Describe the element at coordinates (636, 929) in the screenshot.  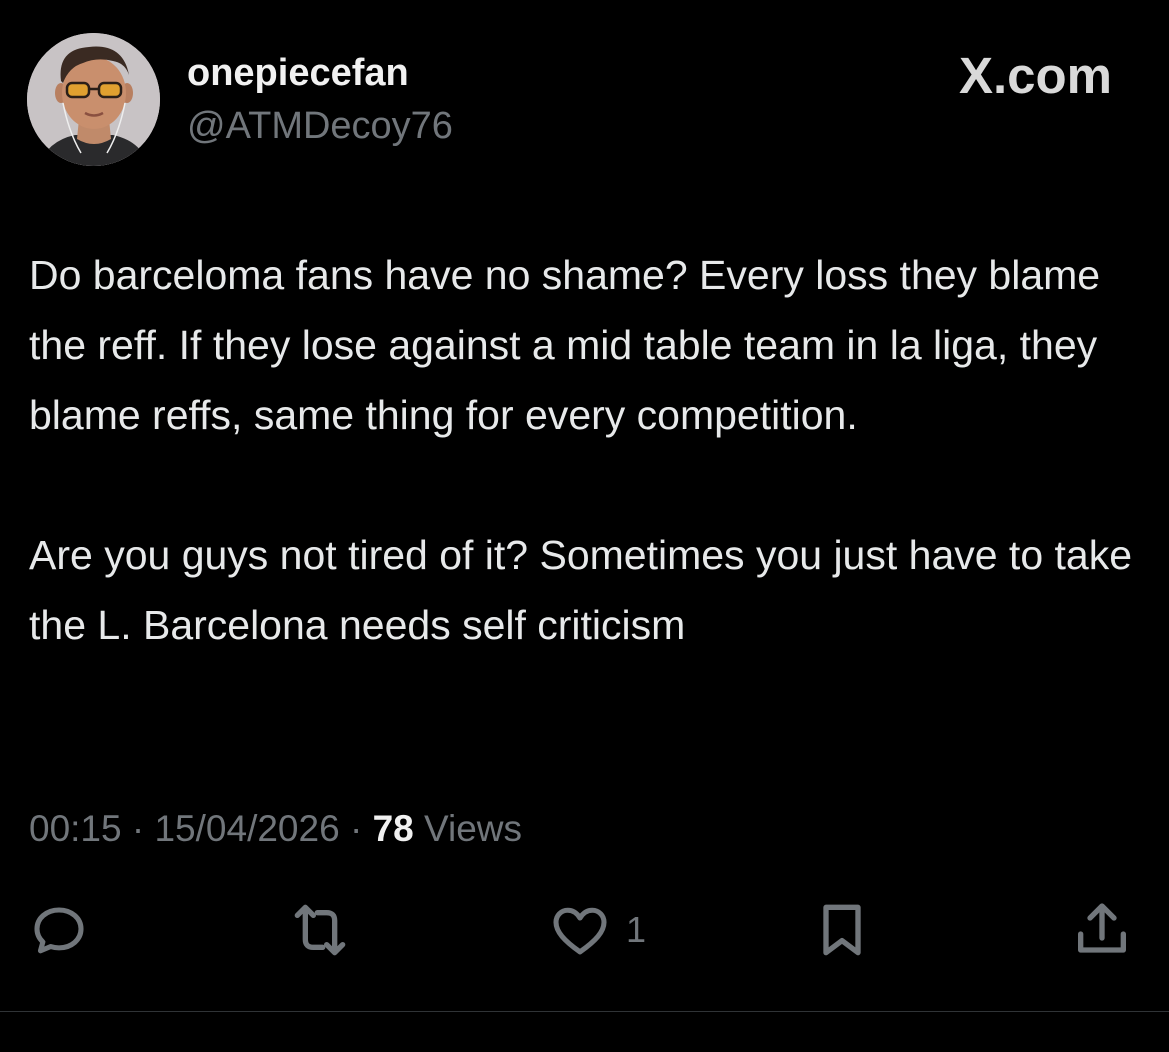
I see `like-count: 1` at that location.